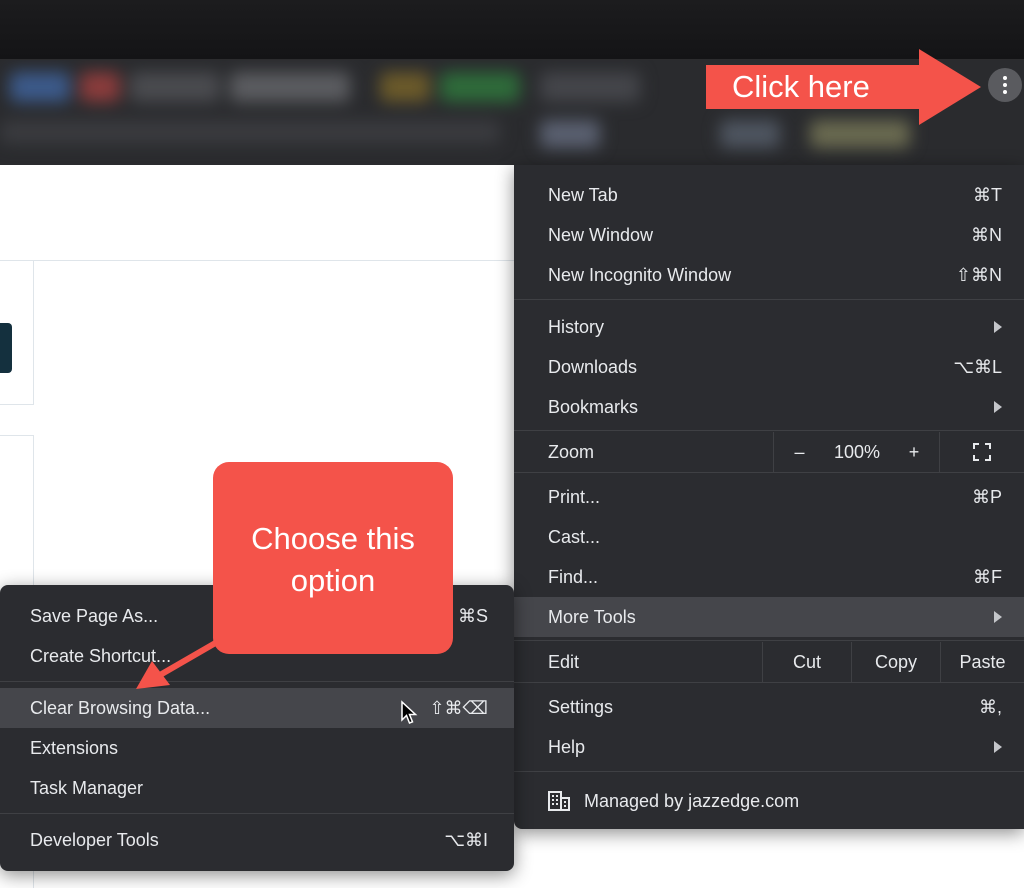 Image resolution: width=1024 pixels, height=888 pixels. I want to click on menu-item-label: Help, so click(567, 746).